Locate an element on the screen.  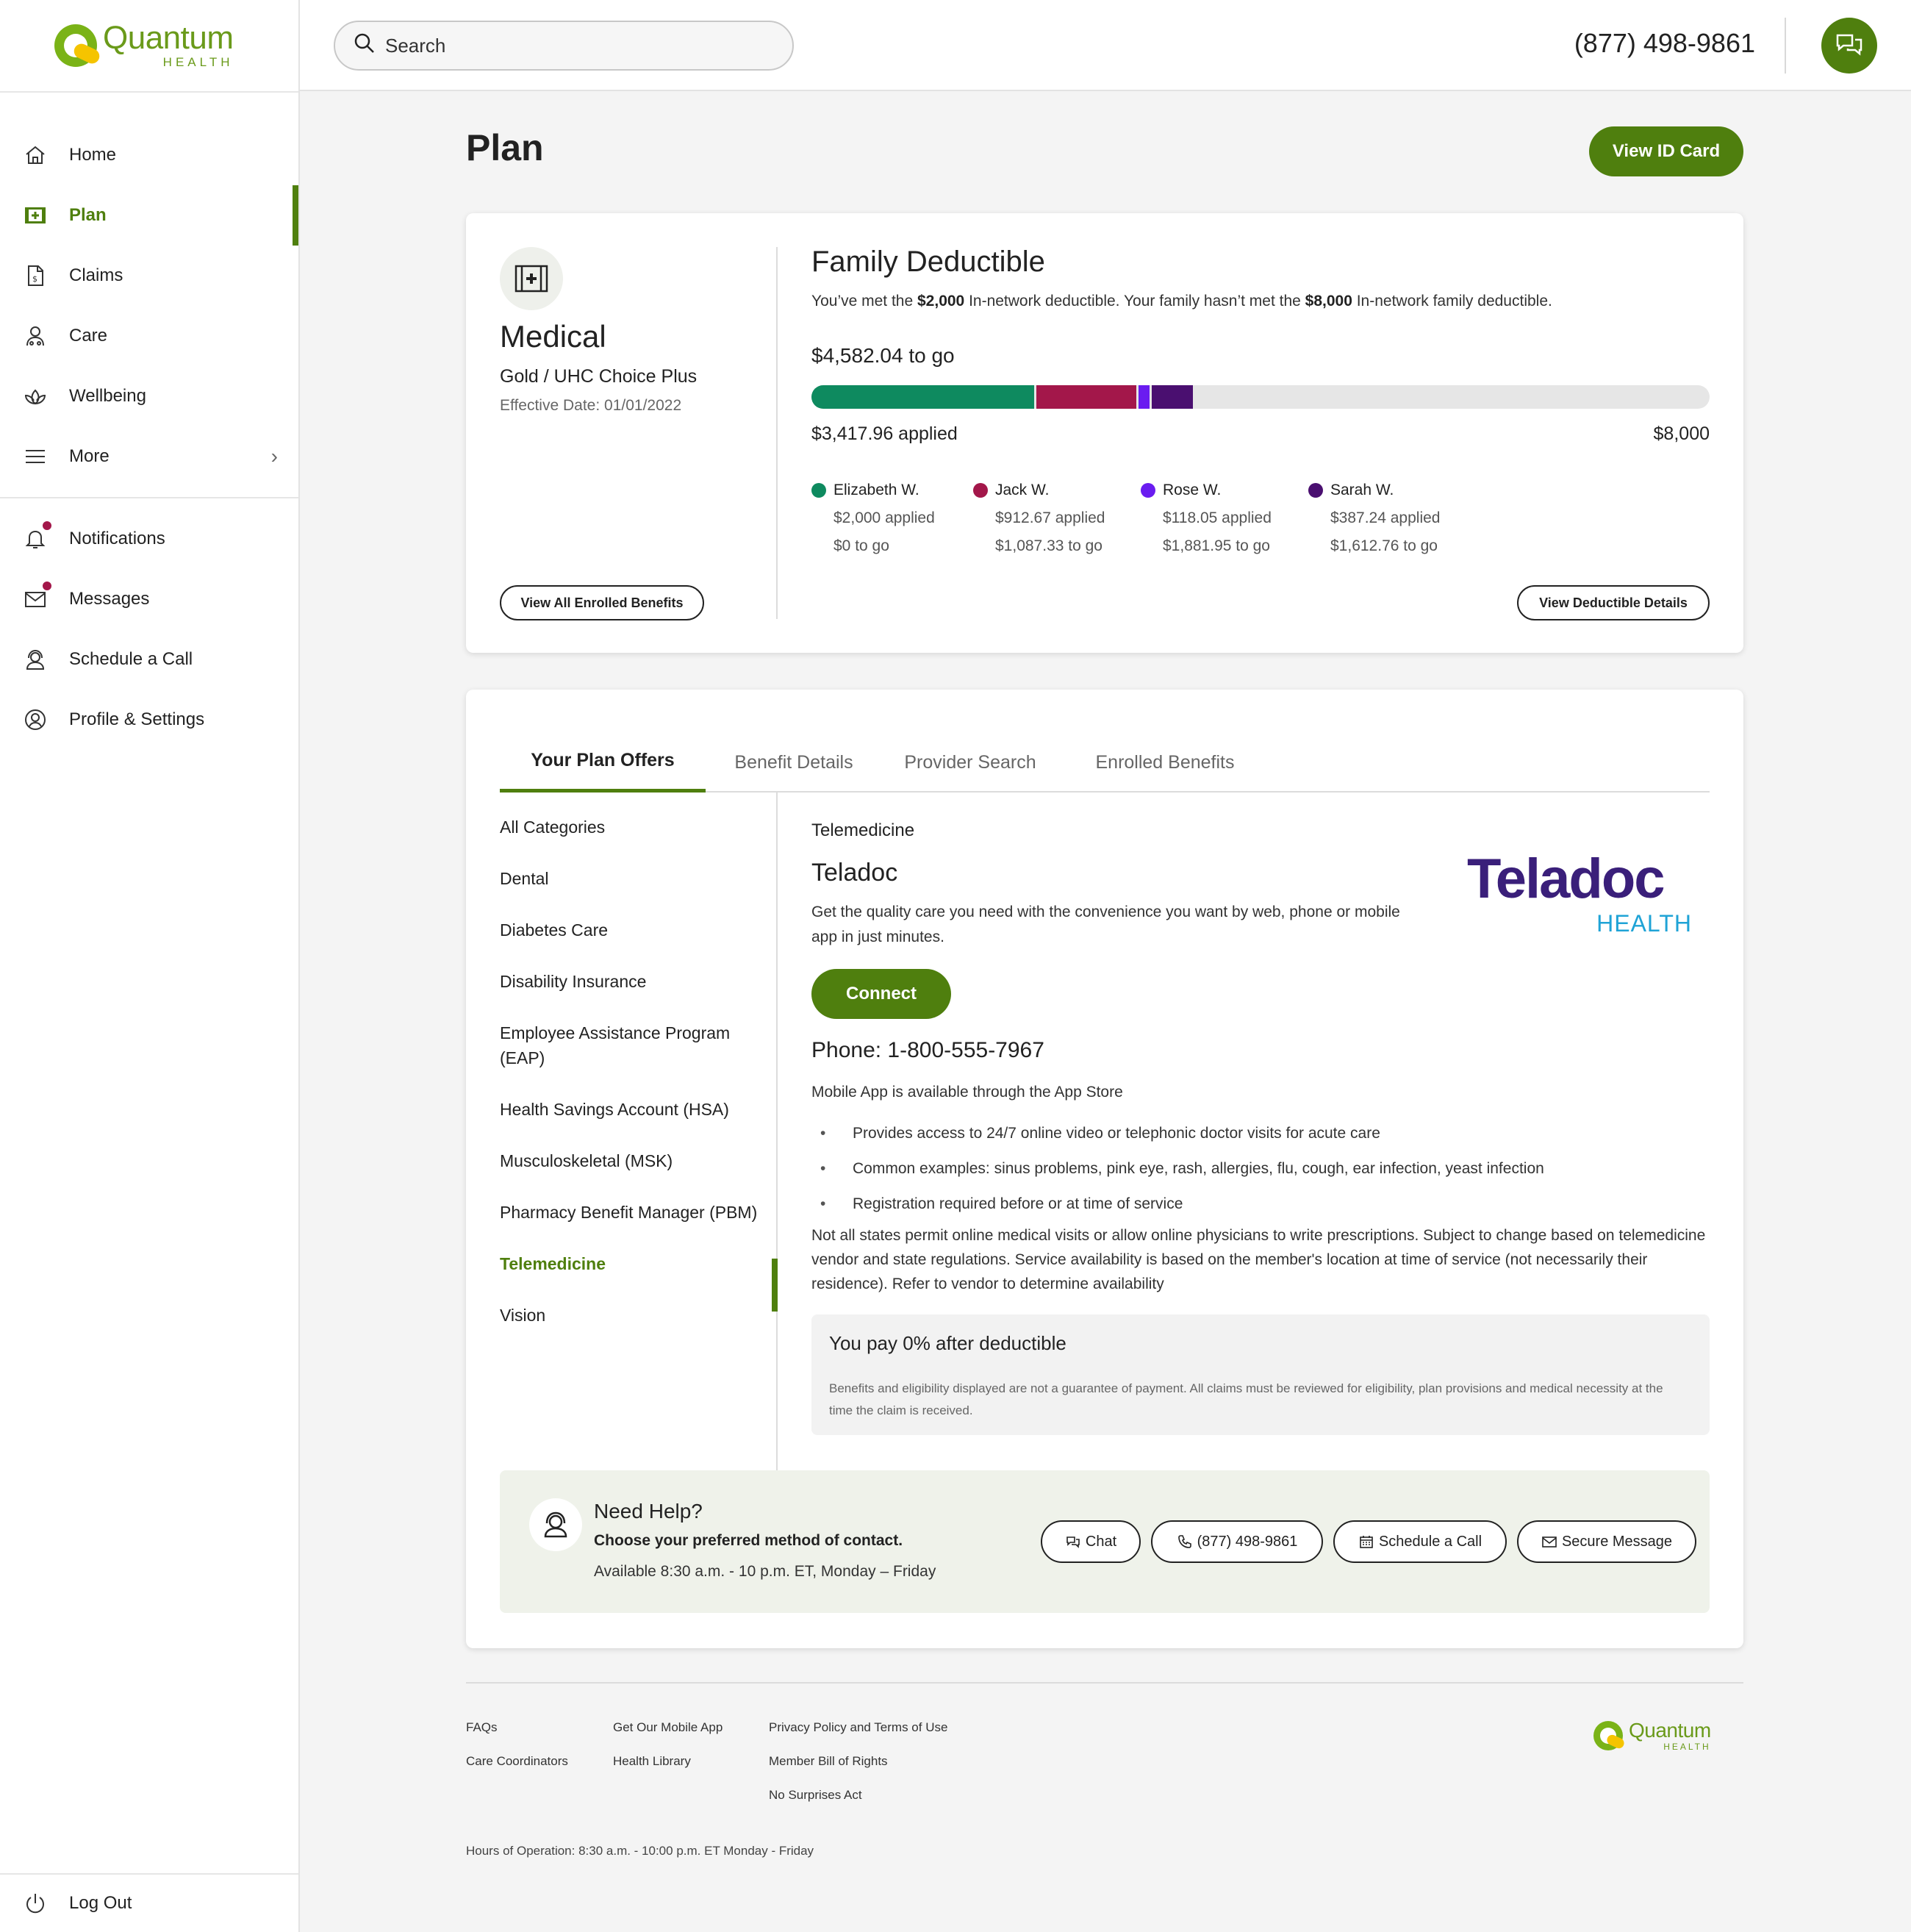
sidebar-item-label: Messages is located at coordinates (109, 599).